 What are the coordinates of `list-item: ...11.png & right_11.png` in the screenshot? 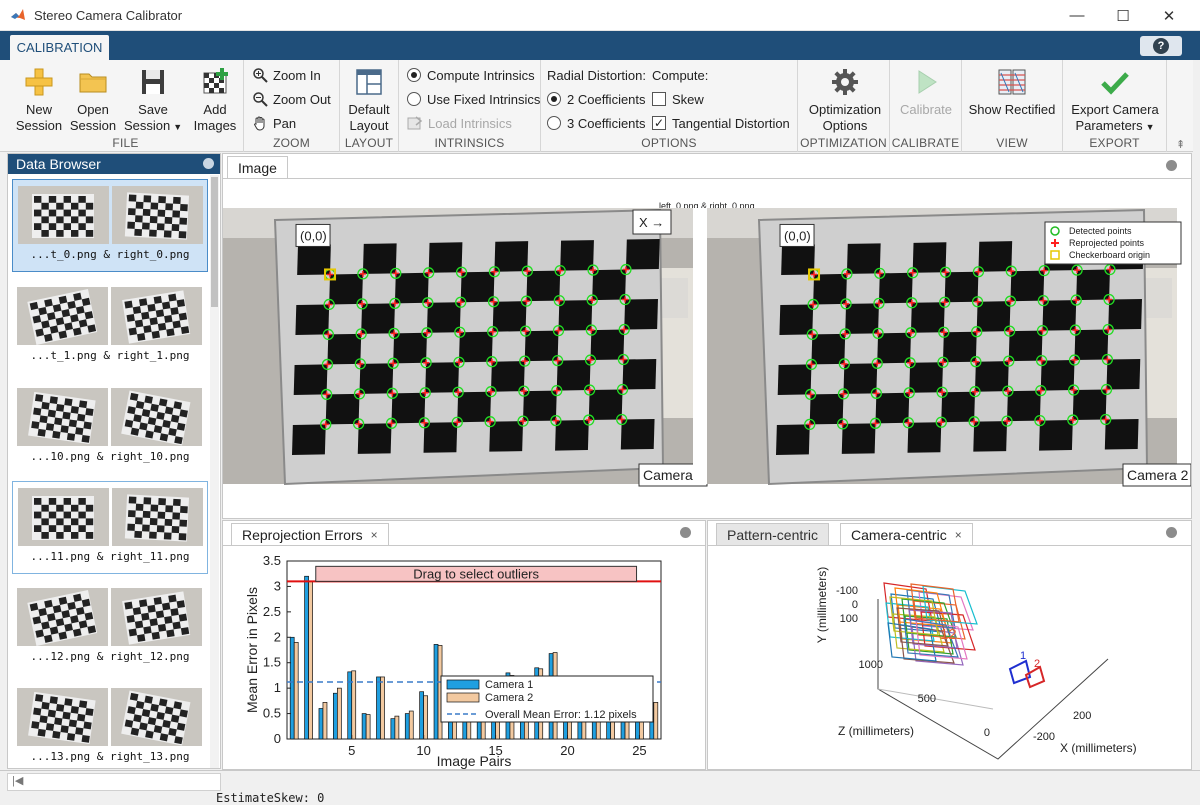 It's located at (110, 527).